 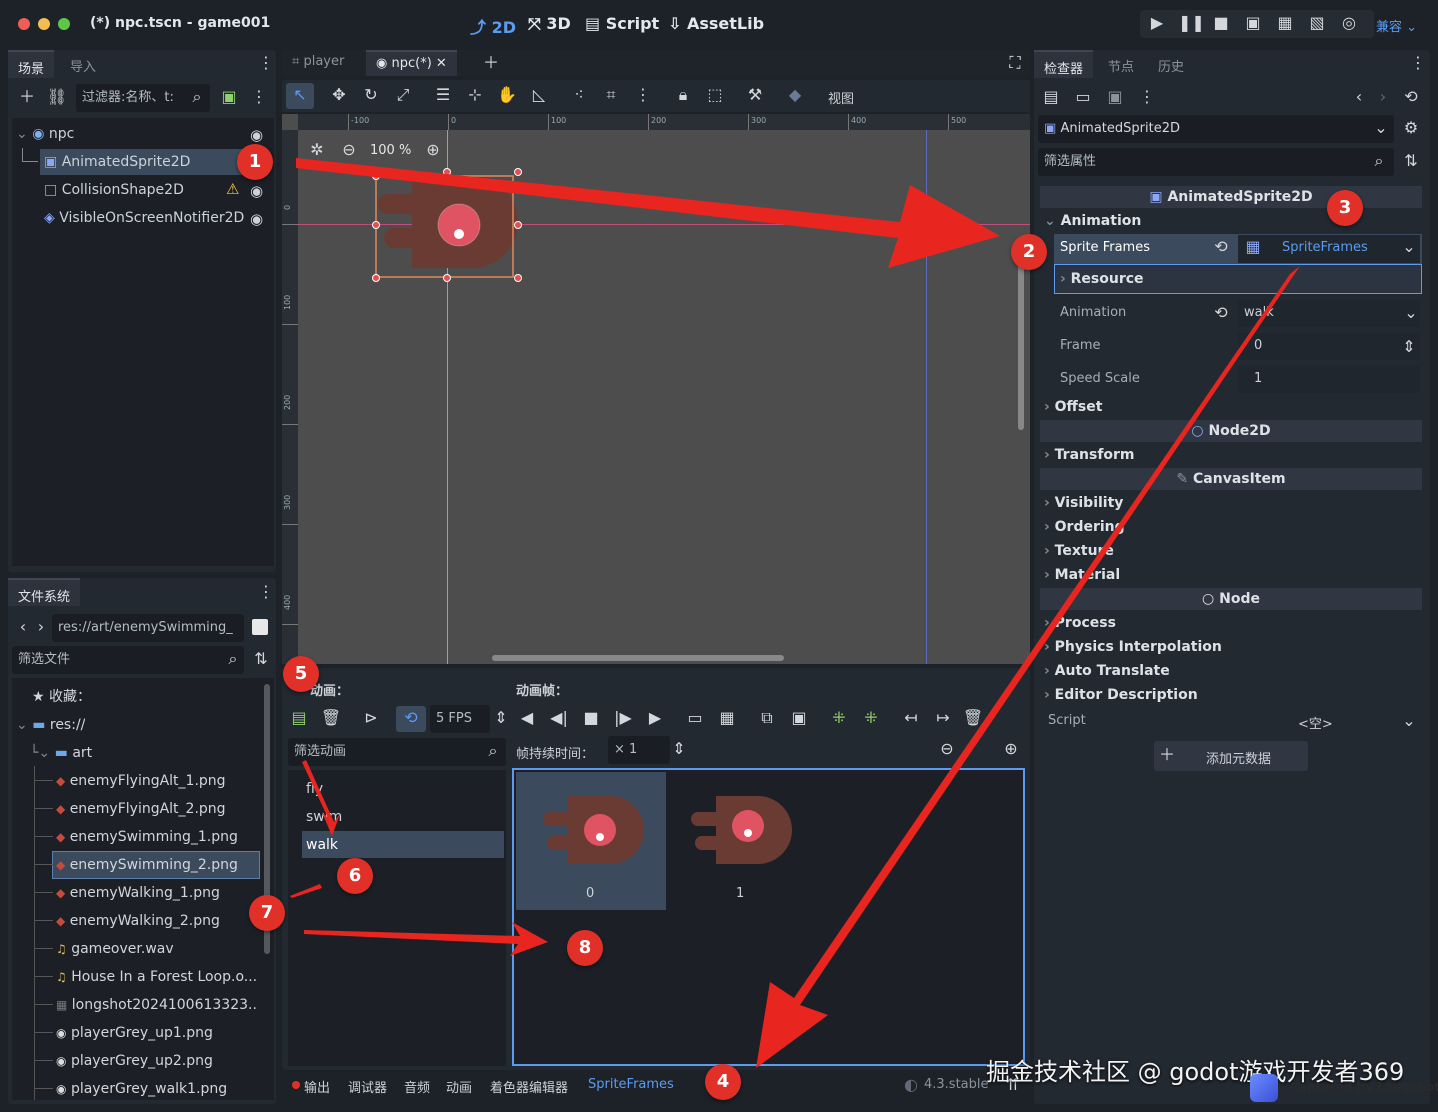 What do you see at coordinates (1221, 24) in the screenshot?
I see `stop-icon: ■` at bounding box center [1221, 24].